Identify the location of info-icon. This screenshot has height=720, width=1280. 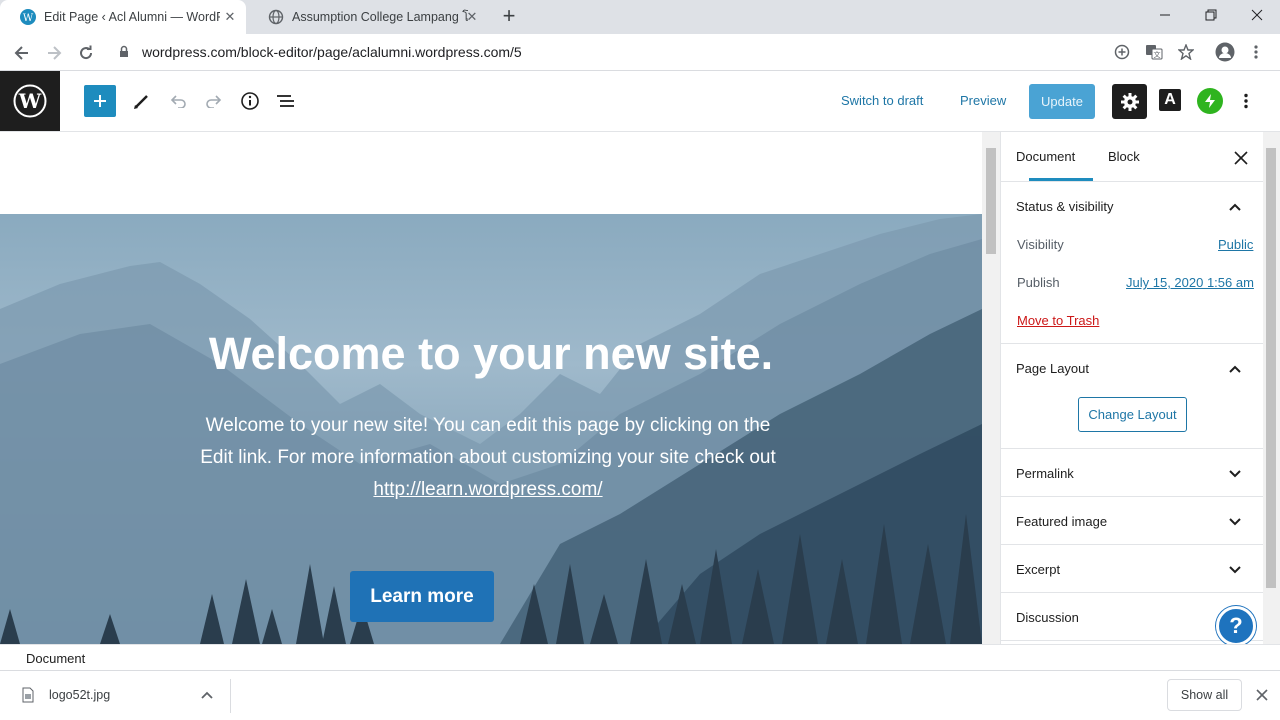
(250, 101).